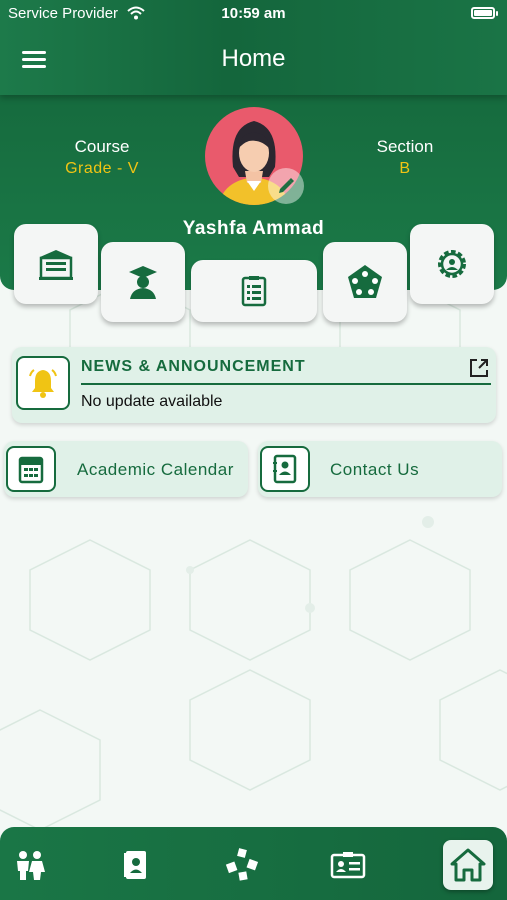 Image resolution: width=507 pixels, height=900 pixels. I want to click on bell-icon, so click(43, 383).